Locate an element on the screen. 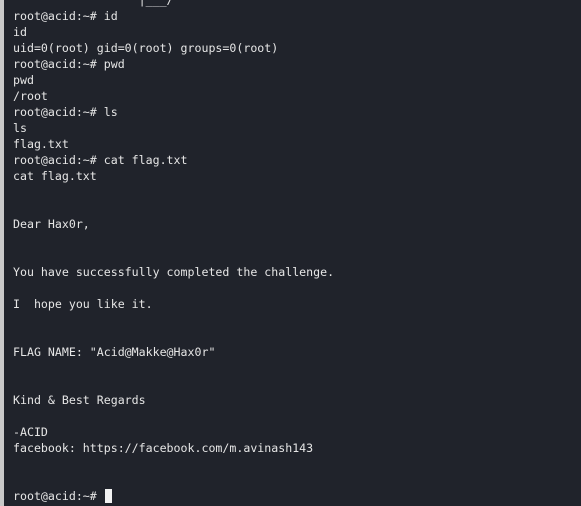 The width and height of the screenshot is (581, 506). terminal-line: ls is located at coordinates (20, 128).